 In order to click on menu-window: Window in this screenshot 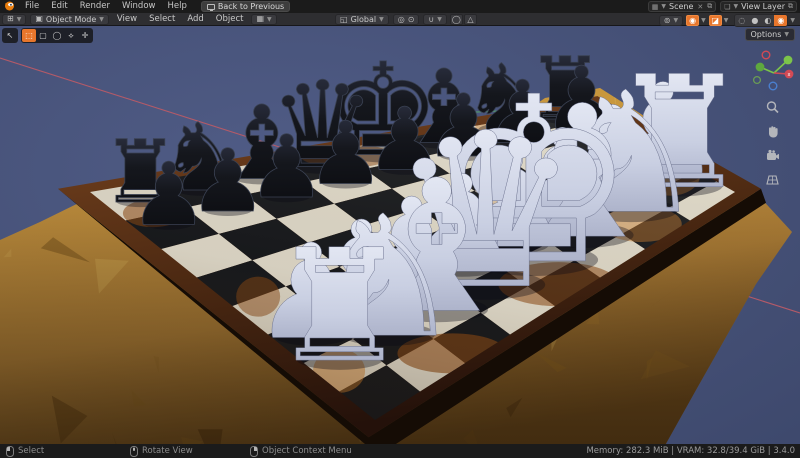, I will do `click(139, 6)`.